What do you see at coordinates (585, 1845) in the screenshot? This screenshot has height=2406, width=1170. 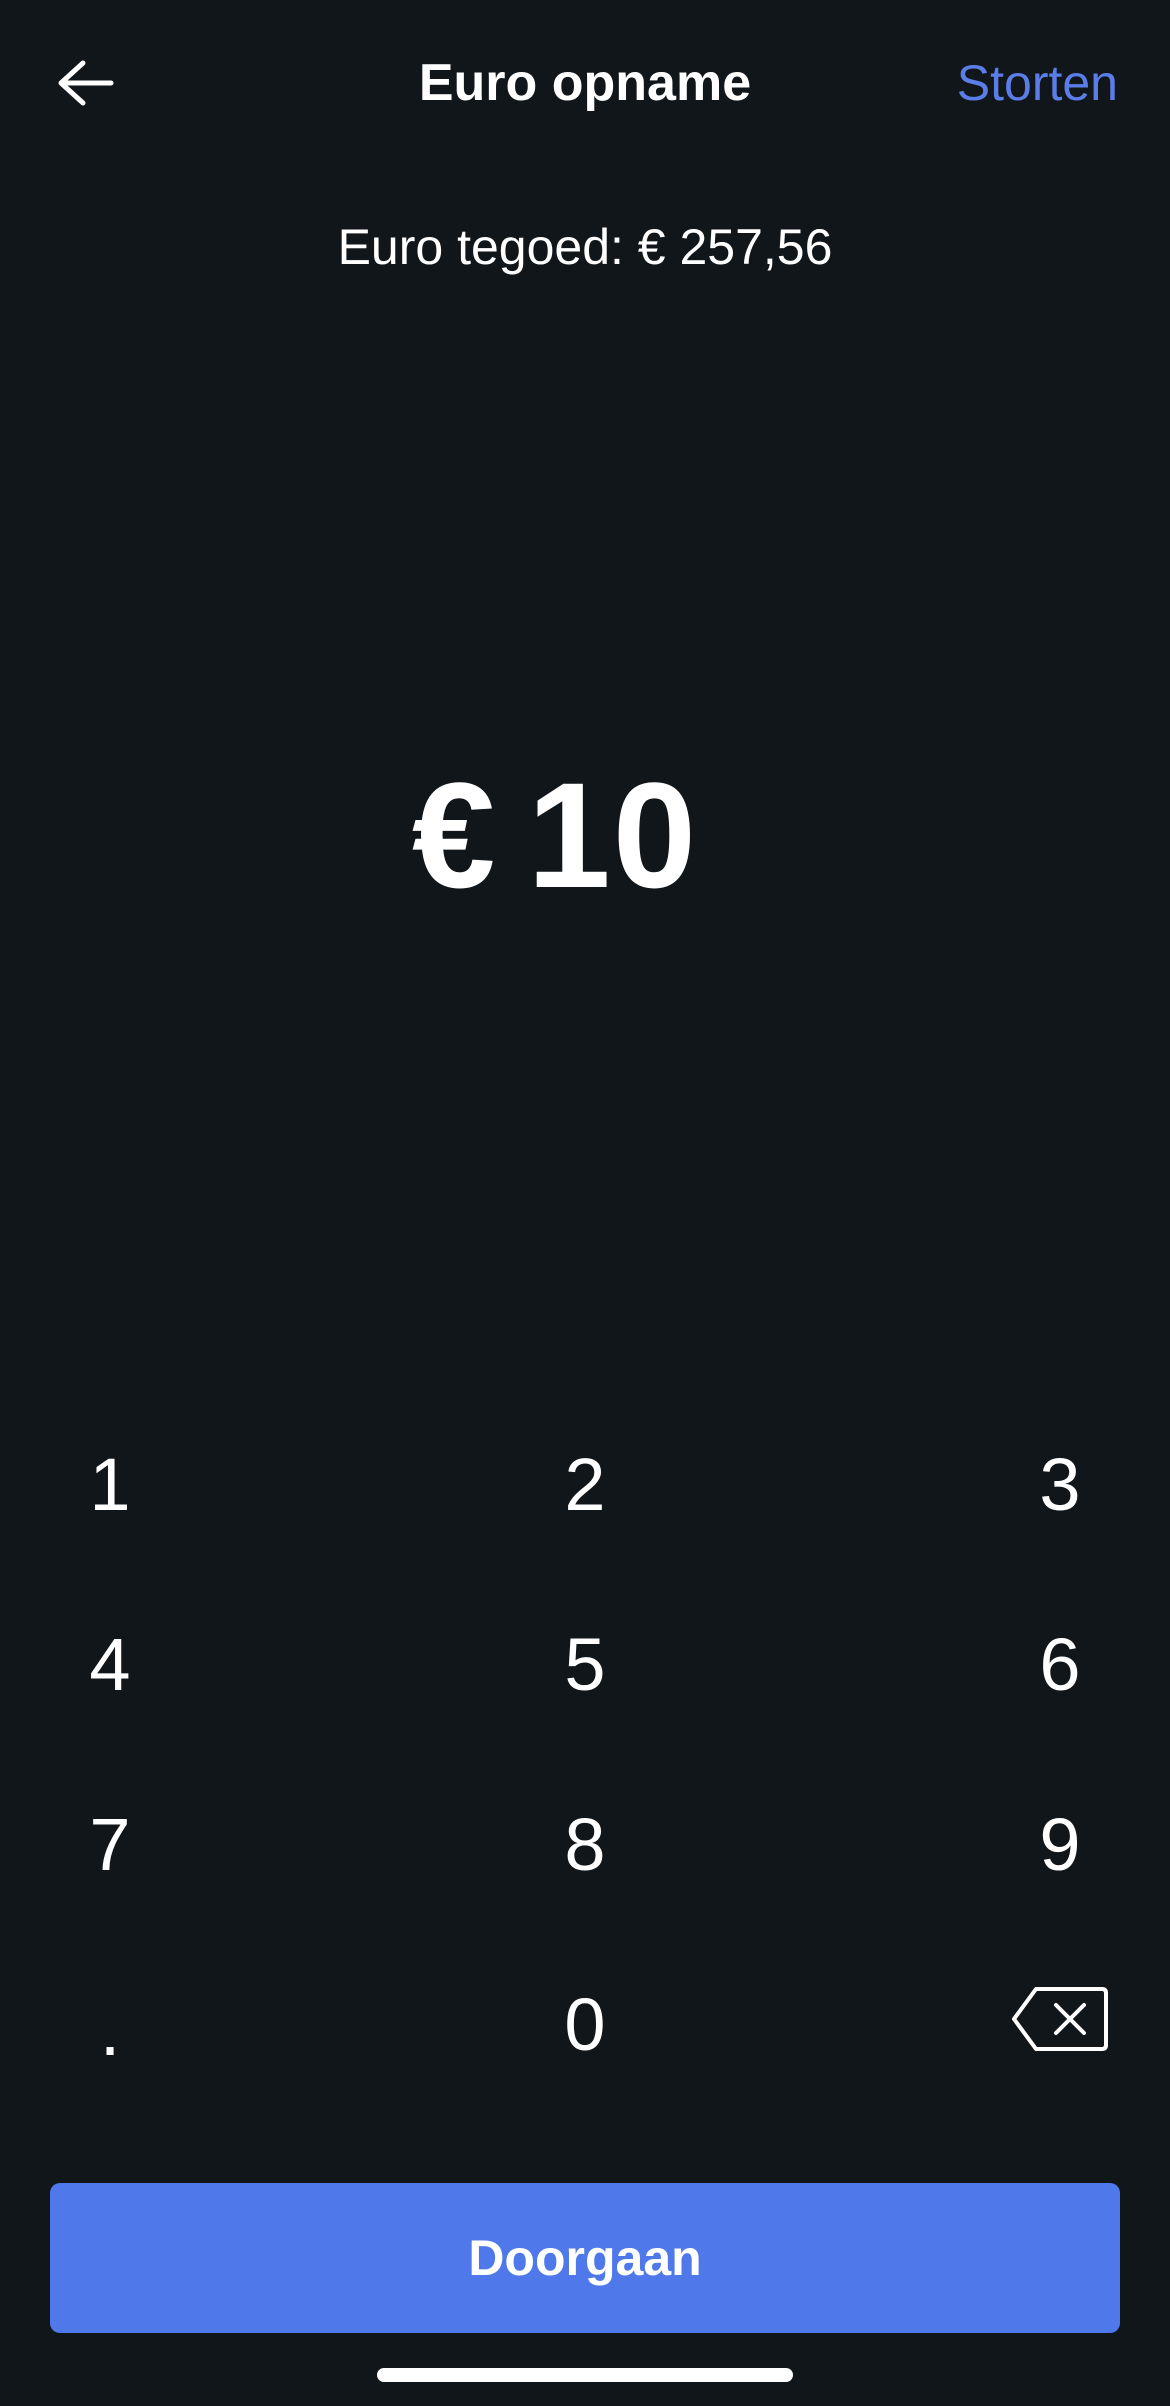 I see `key-8: 8` at bounding box center [585, 1845].